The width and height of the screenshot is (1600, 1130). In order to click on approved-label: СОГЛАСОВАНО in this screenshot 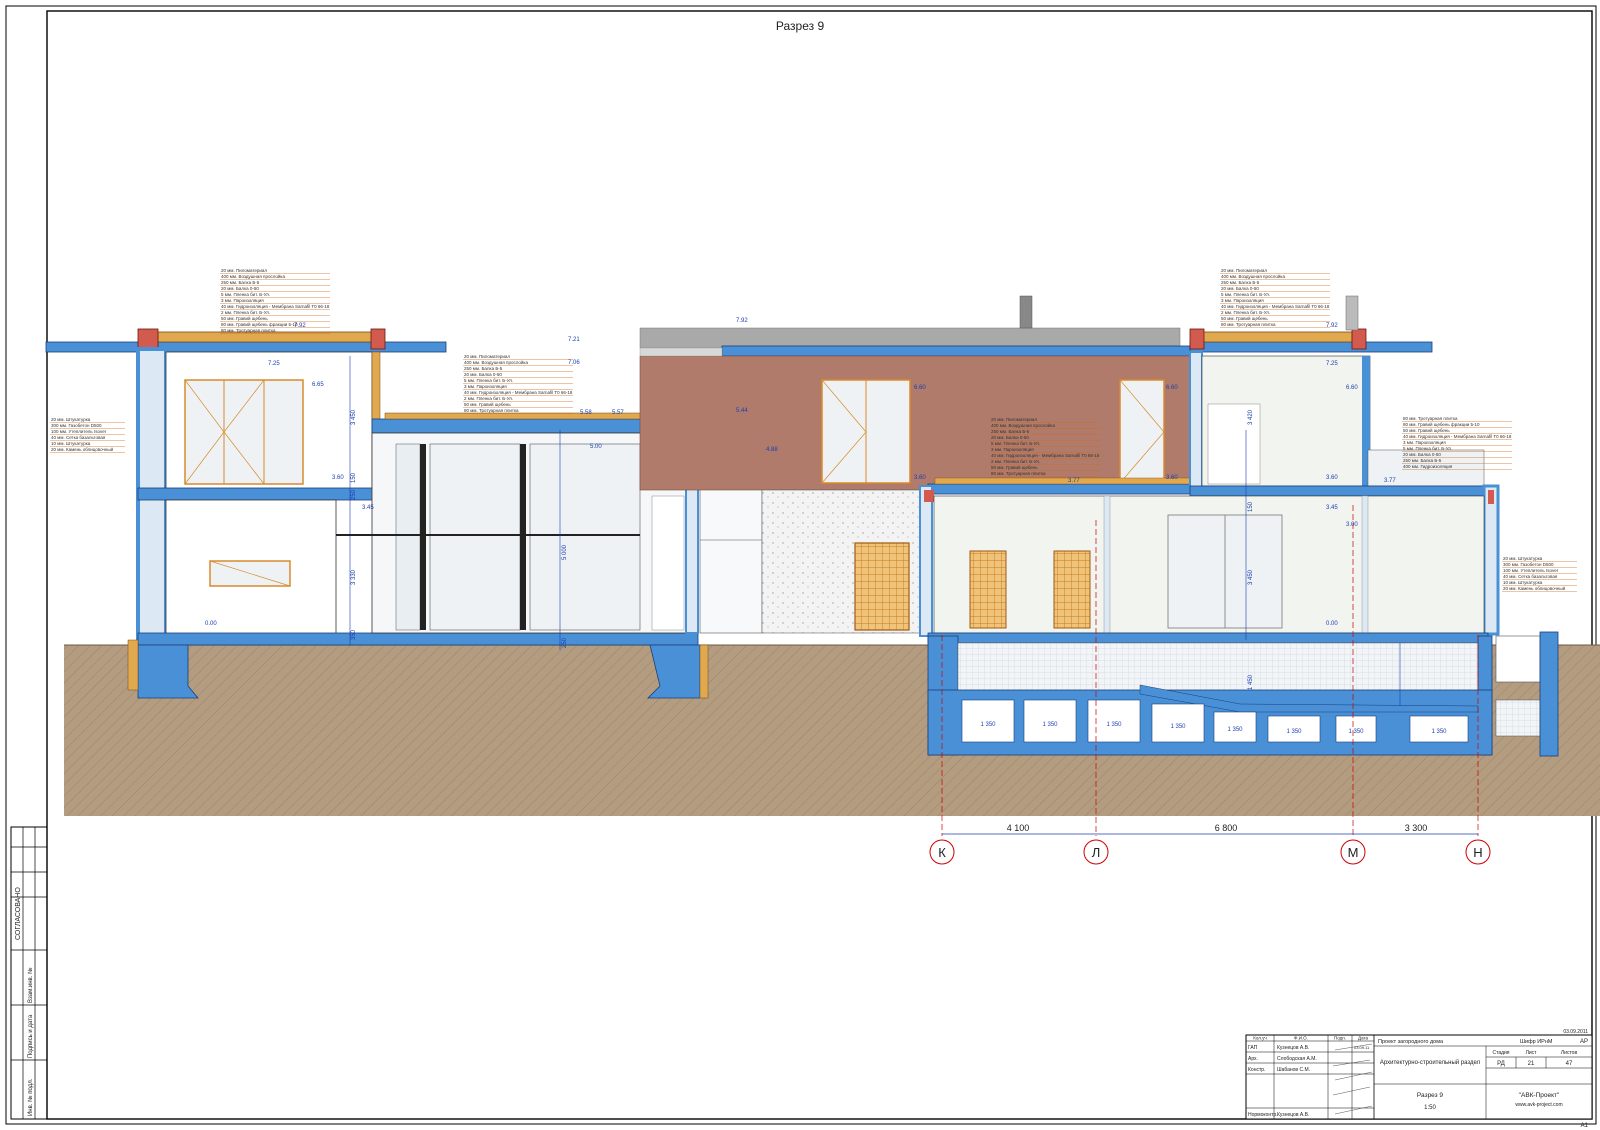, I will do `click(18, 913)`.